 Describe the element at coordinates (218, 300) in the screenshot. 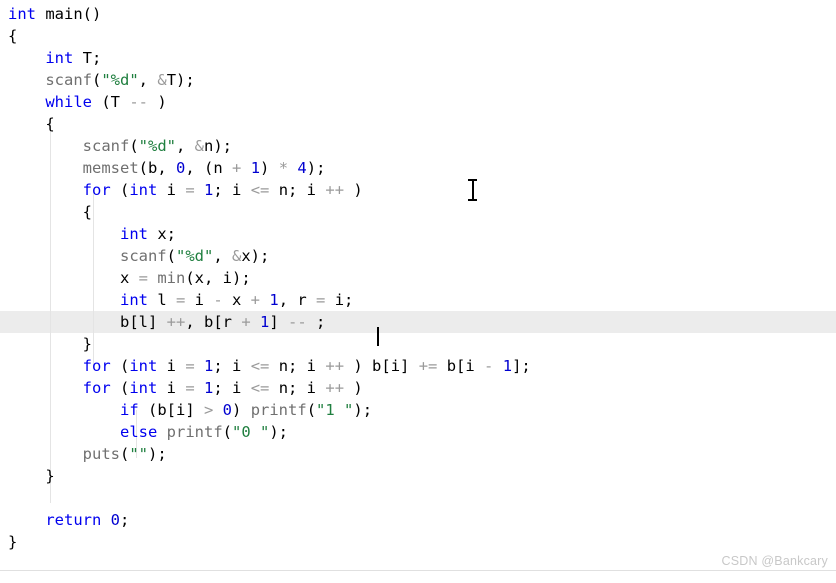

I see `token-op: -` at that location.